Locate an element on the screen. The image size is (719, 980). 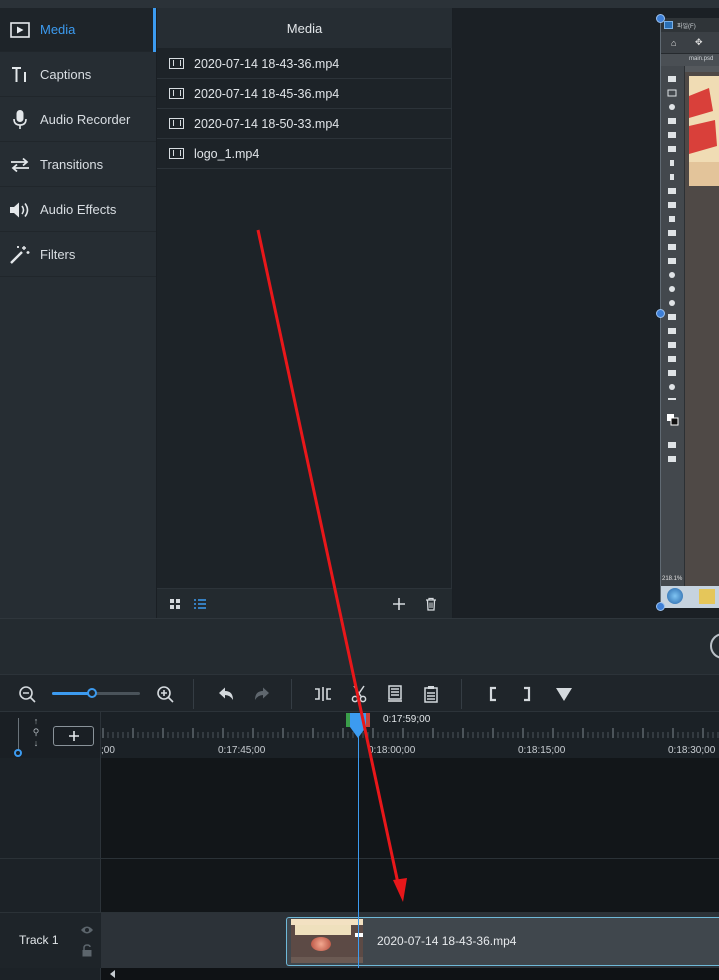
plus-icon is located at coordinates (73, 736).